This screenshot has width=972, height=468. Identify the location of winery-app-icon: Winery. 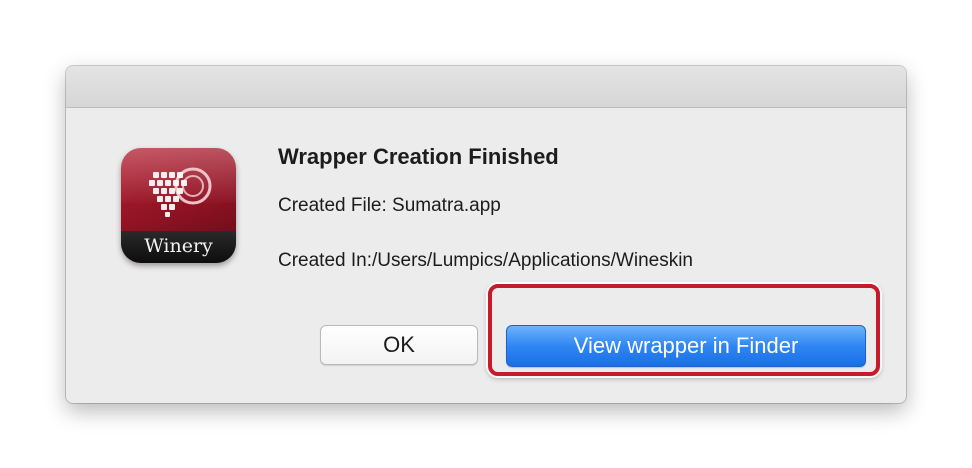
(178, 205).